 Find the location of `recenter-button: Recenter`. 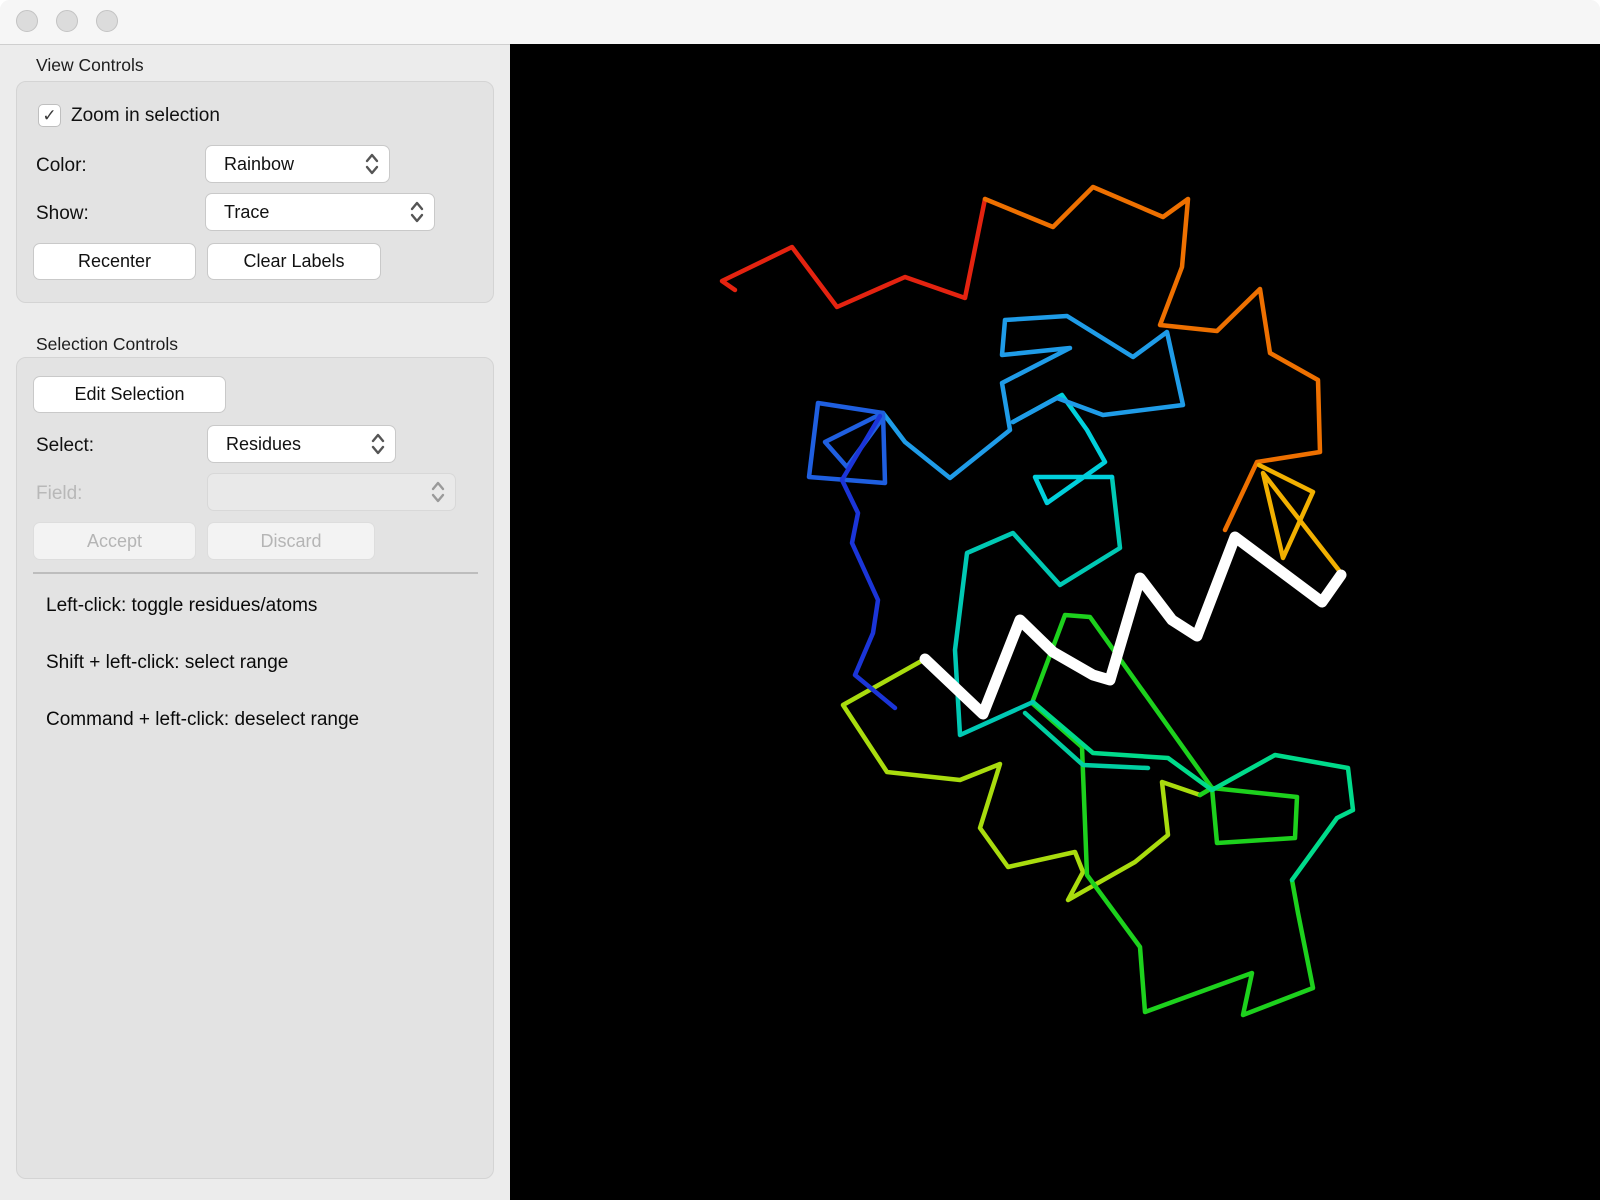

recenter-button: Recenter is located at coordinates (114, 261).